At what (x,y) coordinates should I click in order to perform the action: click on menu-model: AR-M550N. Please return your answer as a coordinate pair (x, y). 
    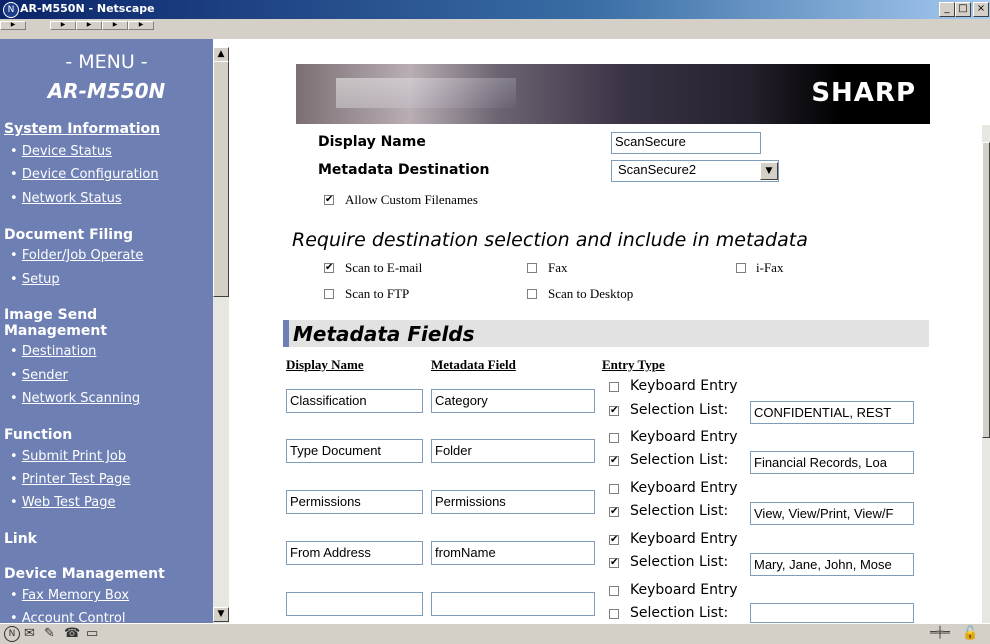
    Looking at the image, I should click on (106, 91).